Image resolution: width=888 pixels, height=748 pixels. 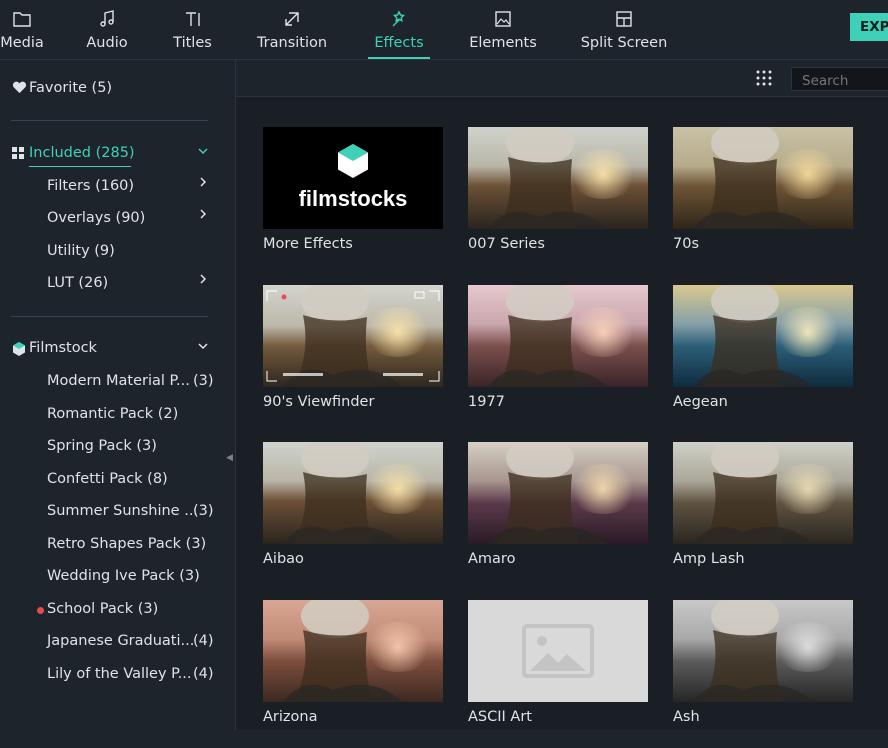 What do you see at coordinates (869, 27) in the screenshot?
I see `export-button: EXP` at bounding box center [869, 27].